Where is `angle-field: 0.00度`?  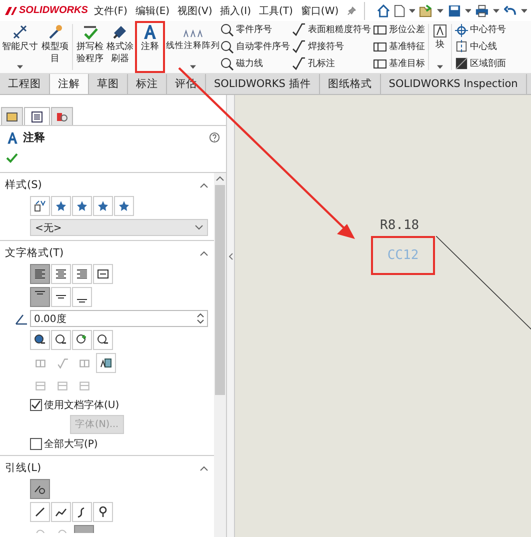 angle-field: 0.00度 is located at coordinates (119, 318).